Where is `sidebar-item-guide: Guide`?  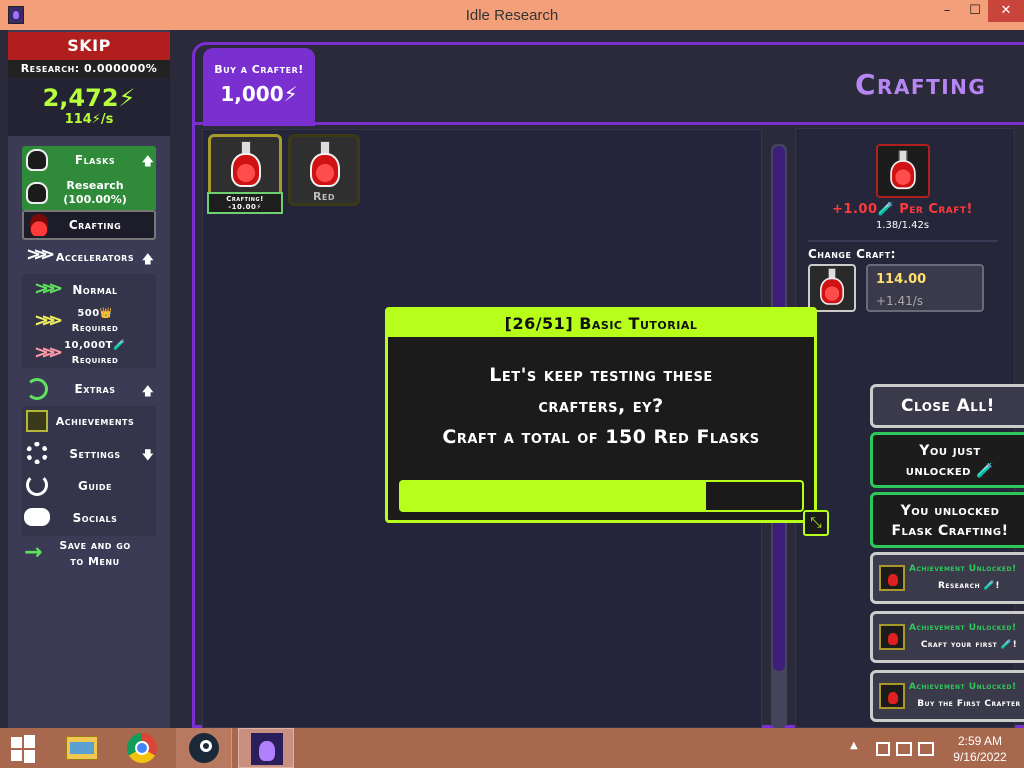
sidebar-item-guide: Guide is located at coordinates (89, 486).